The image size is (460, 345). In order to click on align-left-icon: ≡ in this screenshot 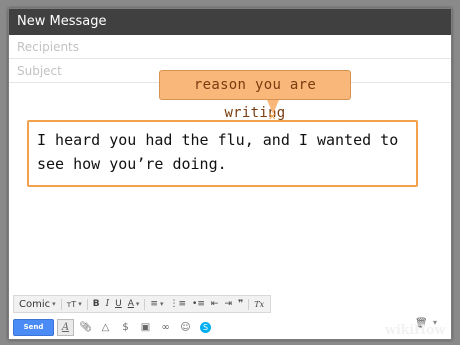, I will do `click(154, 304)`.